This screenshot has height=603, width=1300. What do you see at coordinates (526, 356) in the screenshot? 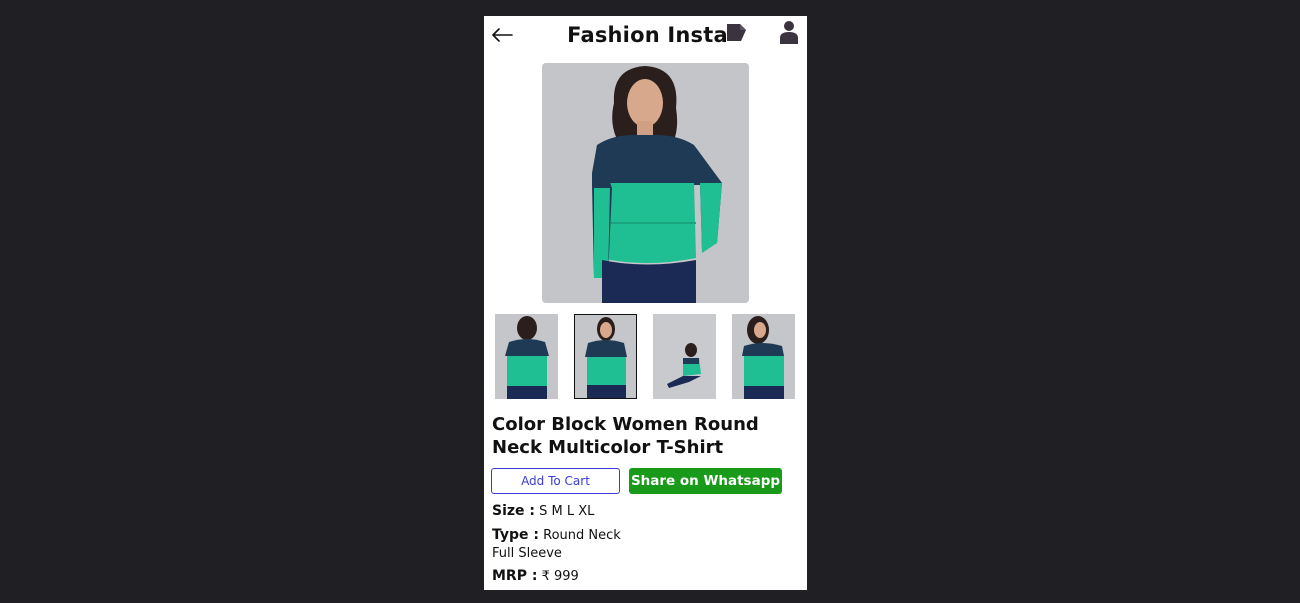
I see `thumbnail-back` at bounding box center [526, 356].